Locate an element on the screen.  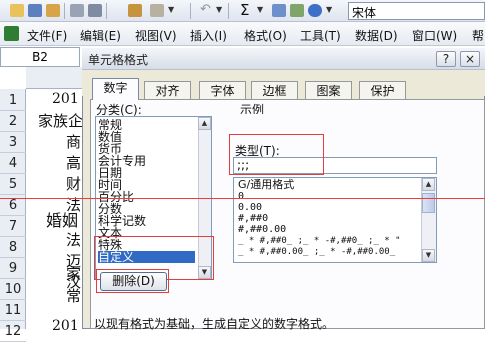
dialog-help-button: ? is located at coordinates (446, 59).